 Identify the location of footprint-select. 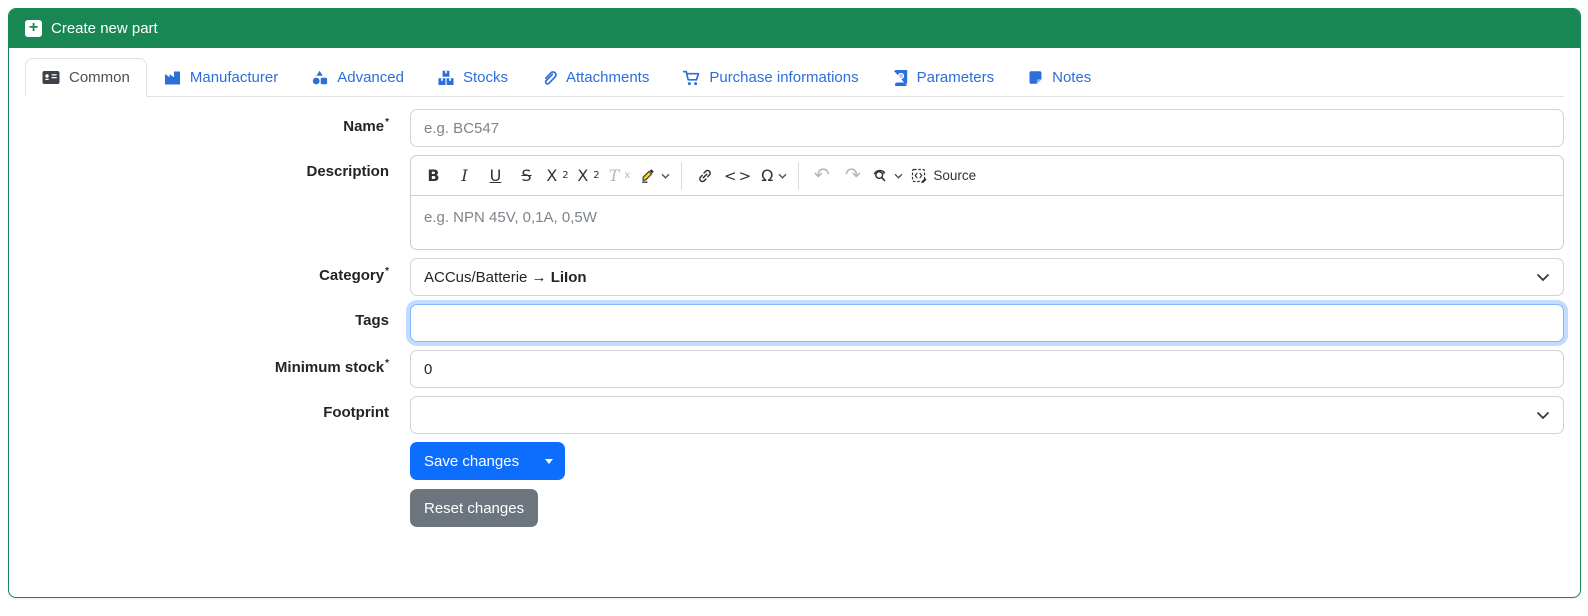
(987, 415).